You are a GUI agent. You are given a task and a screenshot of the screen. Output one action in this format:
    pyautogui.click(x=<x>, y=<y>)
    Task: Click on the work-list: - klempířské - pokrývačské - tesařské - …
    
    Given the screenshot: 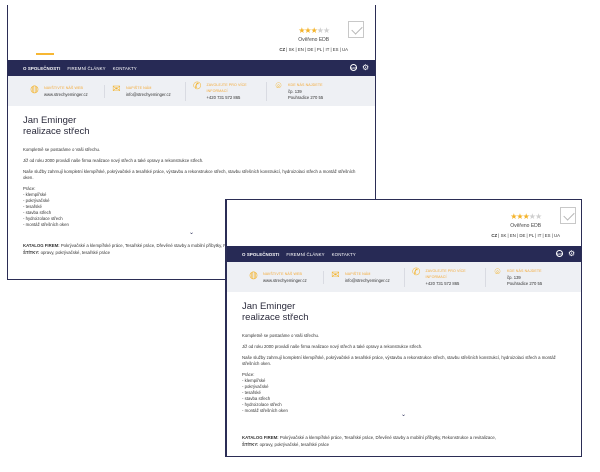 What is the action you would take?
    pyautogui.click(x=404, y=396)
    